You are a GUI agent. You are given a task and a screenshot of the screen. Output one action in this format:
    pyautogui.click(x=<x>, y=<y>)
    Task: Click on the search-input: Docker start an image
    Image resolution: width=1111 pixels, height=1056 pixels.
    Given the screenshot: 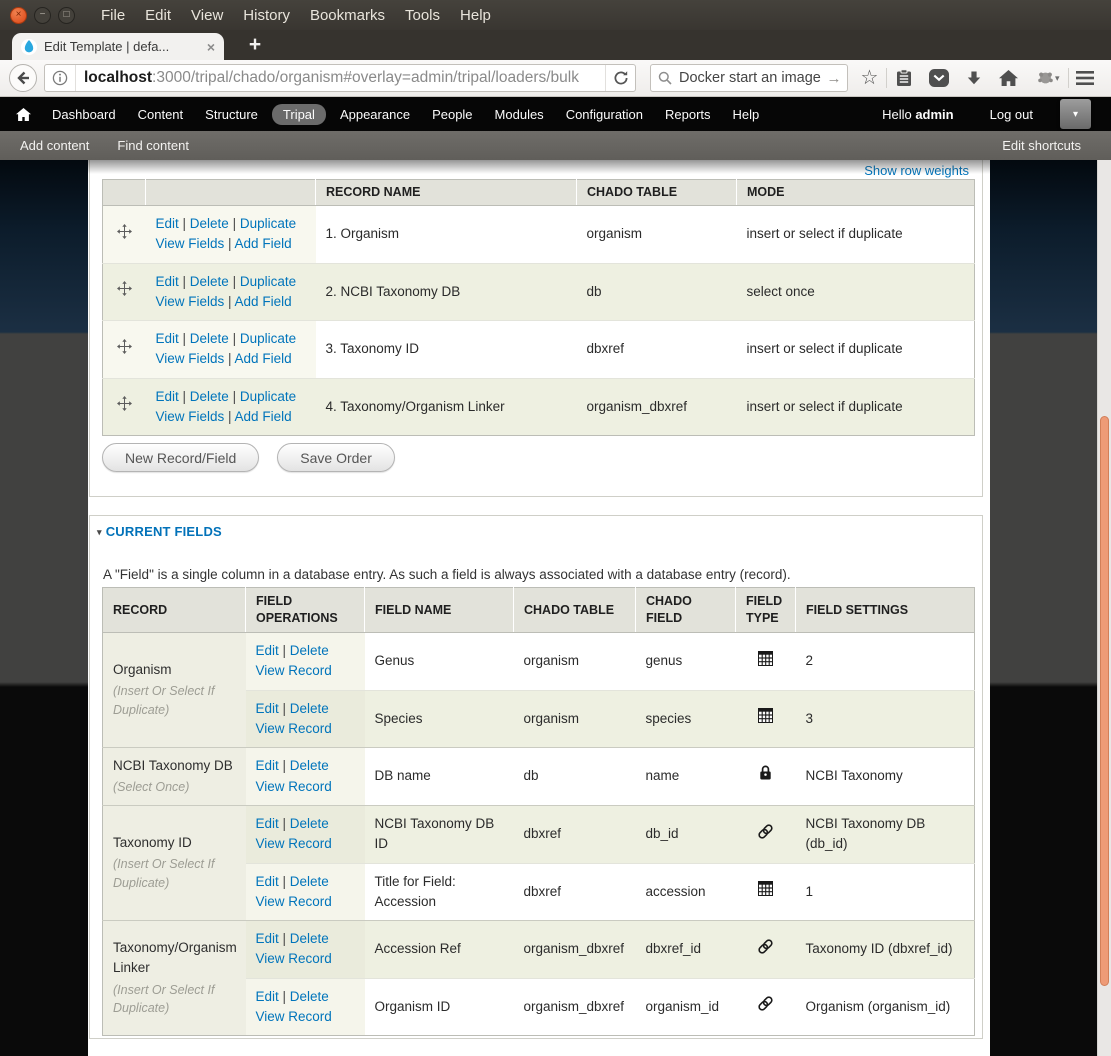 What is the action you would take?
    pyautogui.click(x=750, y=78)
    